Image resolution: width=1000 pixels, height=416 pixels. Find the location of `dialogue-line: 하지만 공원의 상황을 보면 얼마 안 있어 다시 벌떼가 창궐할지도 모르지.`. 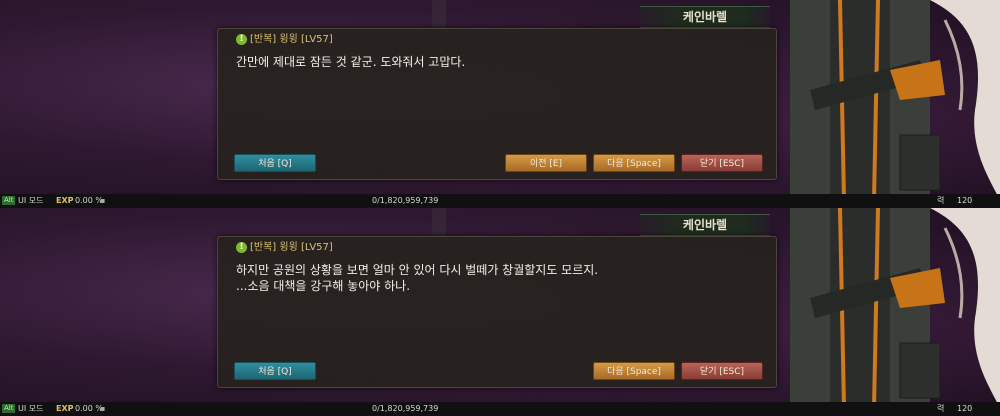

dialogue-line: 하지만 공원의 상황을 보면 얼마 안 있어 다시 벌떼가 창궐할지도 모르지. is located at coordinates (417, 270).